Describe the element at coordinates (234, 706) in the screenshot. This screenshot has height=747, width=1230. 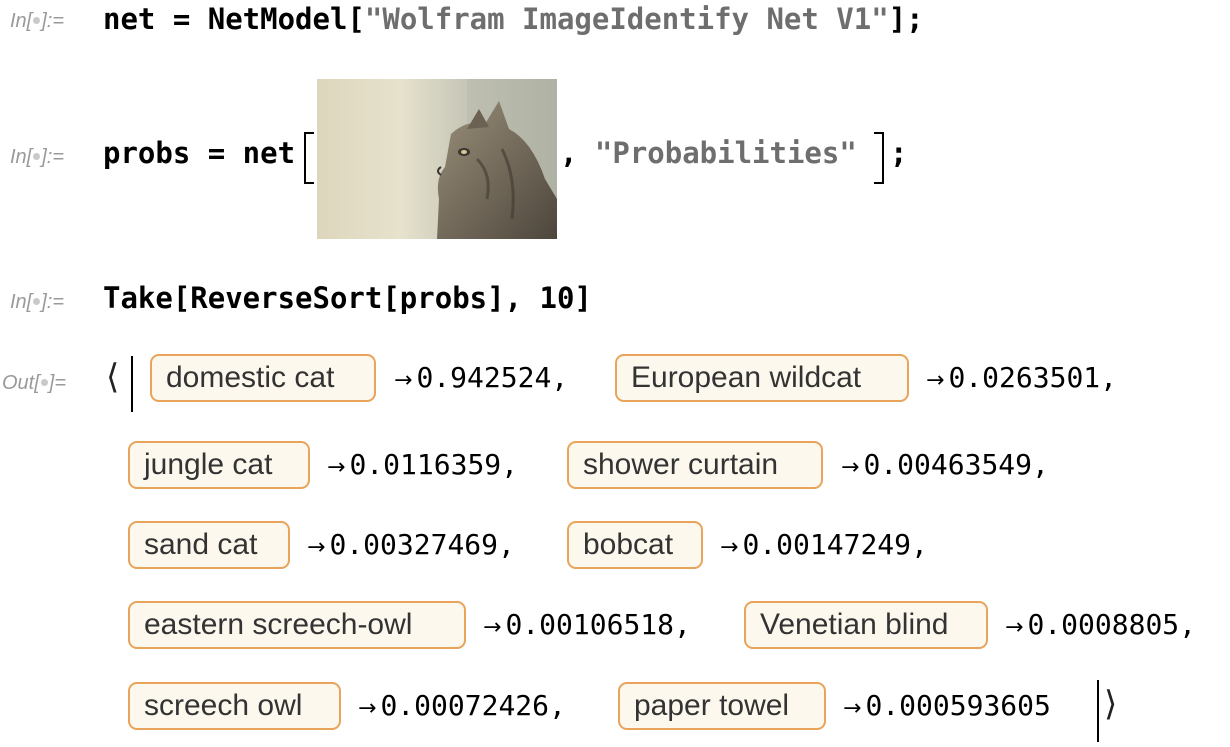
I see `entity-screech-owl: screech owl` at that location.